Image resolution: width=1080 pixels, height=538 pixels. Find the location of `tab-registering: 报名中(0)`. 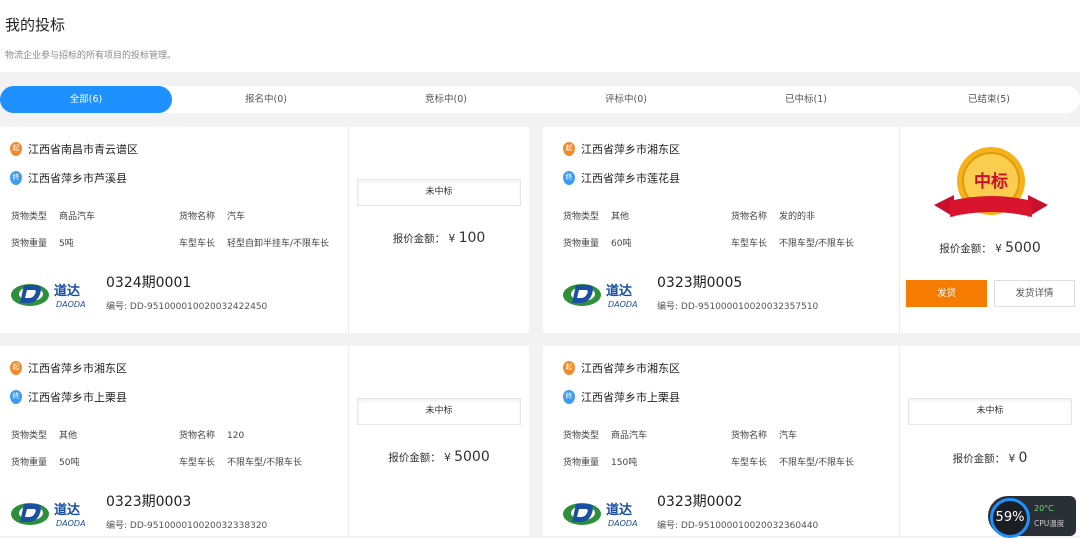

tab-registering: 报名中(0) is located at coordinates (266, 99).